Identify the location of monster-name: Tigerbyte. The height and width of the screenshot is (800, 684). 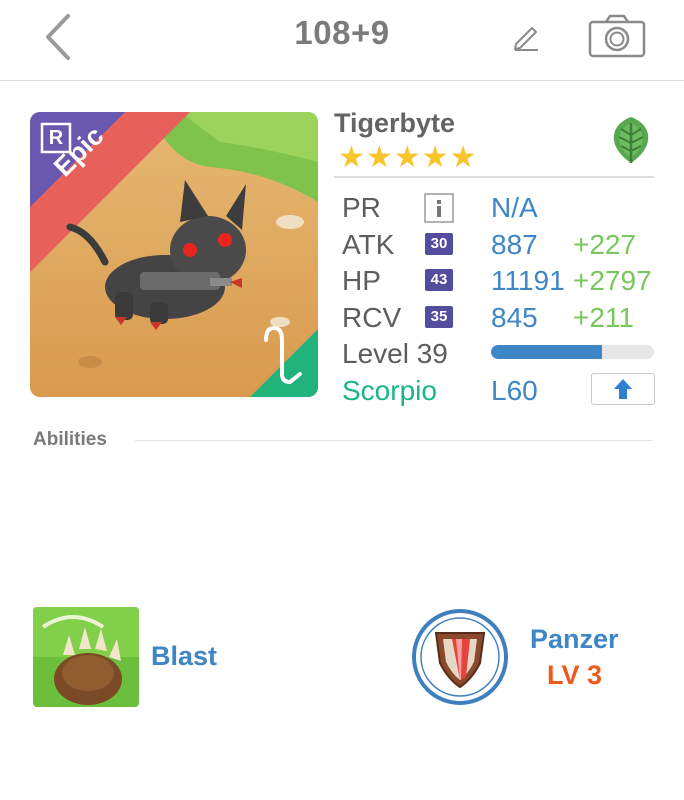
(395, 123).